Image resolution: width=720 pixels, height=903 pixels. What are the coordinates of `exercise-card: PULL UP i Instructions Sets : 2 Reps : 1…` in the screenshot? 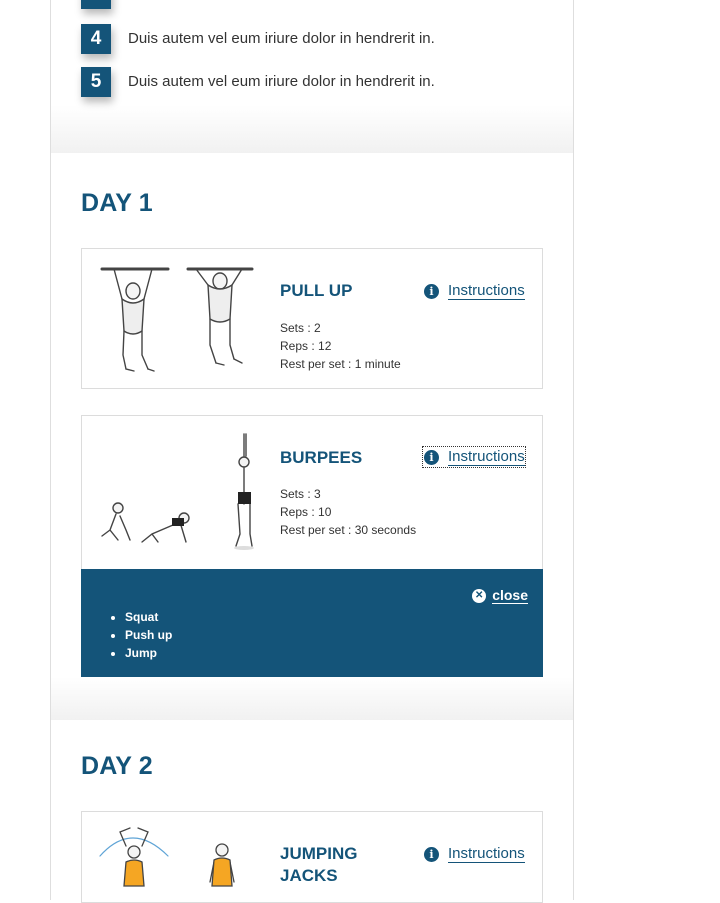 It's located at (312, 318).